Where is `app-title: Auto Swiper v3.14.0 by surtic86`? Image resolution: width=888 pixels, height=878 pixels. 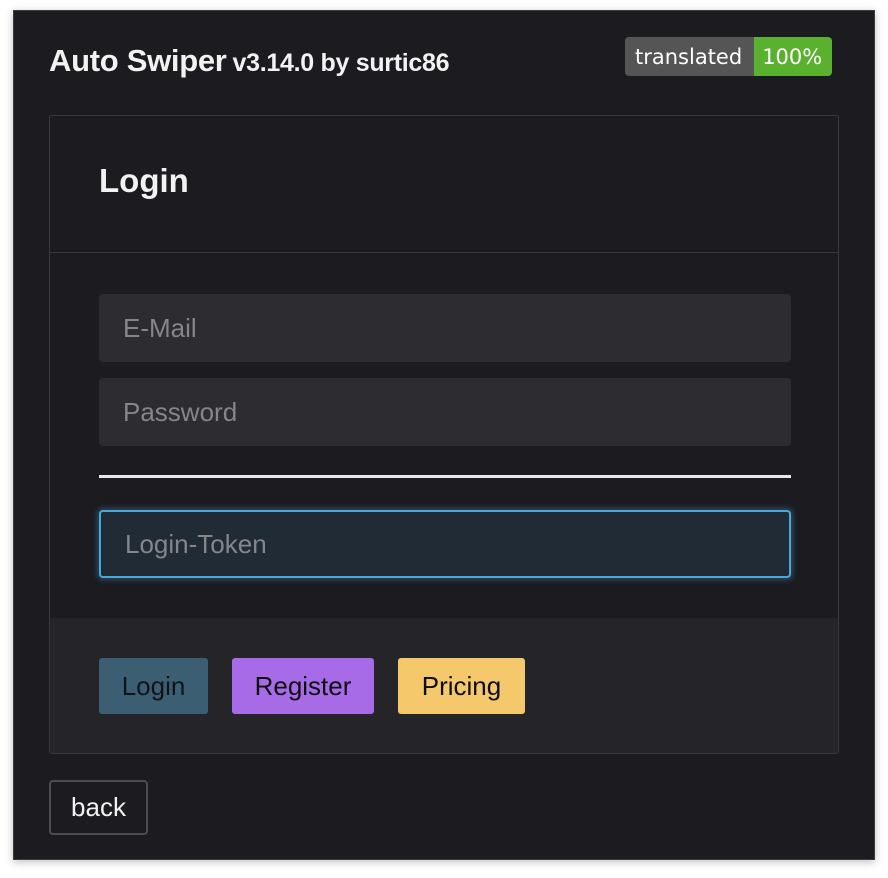
app-title: Auto Swiper v3.14.0 by surtic86 is located at coordinates (249, 61).